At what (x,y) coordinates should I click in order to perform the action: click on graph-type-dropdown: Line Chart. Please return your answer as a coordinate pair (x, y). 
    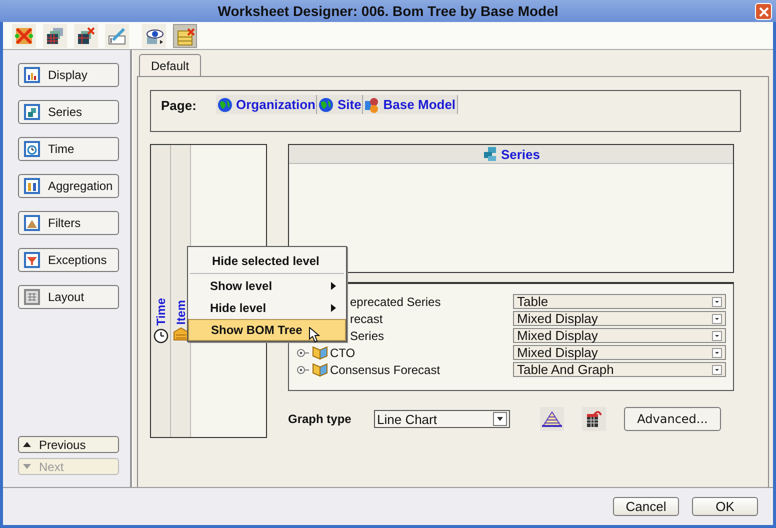
    Looking at the image, I should click on (442, 419).